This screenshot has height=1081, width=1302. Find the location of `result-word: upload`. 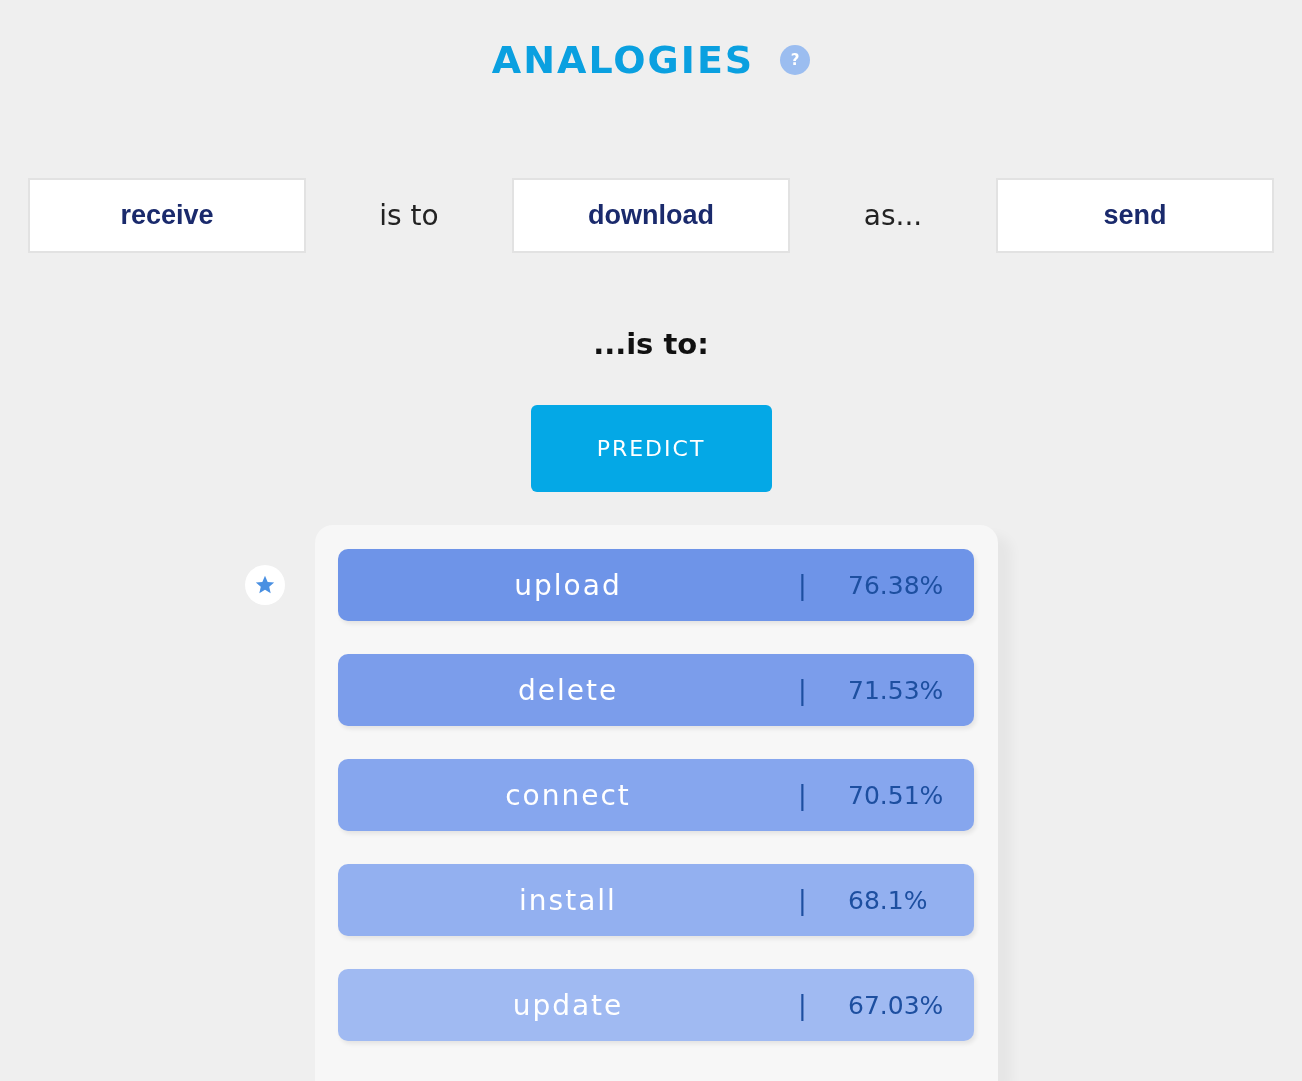

result-word: upload is located at coordinates (568, 585).